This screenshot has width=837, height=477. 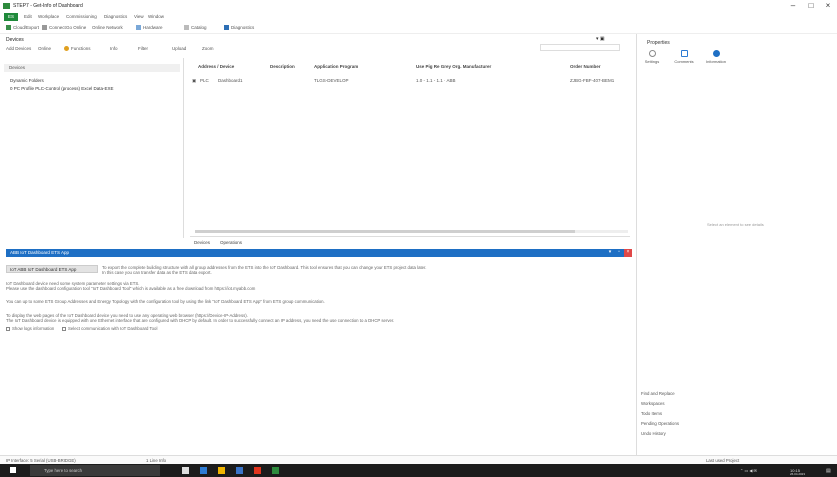 What do you see at coordinates (76, 27) in the screenshot?
I see `go-online-button: Go Online` at bounding box center [76, 27].